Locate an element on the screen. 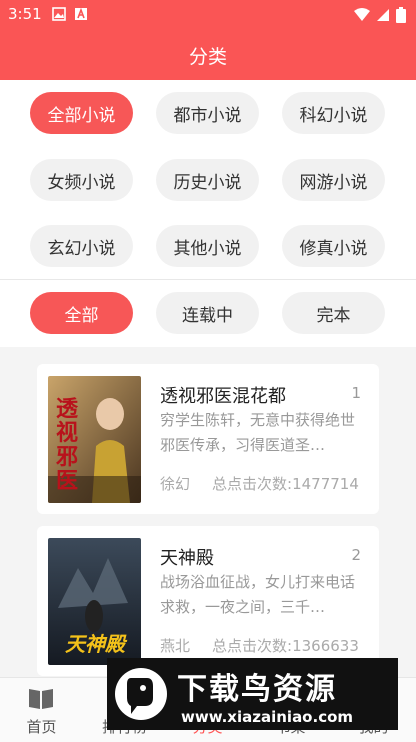 The image size is (416, 742). watermark-url: www.xiazainiao.com is located at coordinates (267, 717).